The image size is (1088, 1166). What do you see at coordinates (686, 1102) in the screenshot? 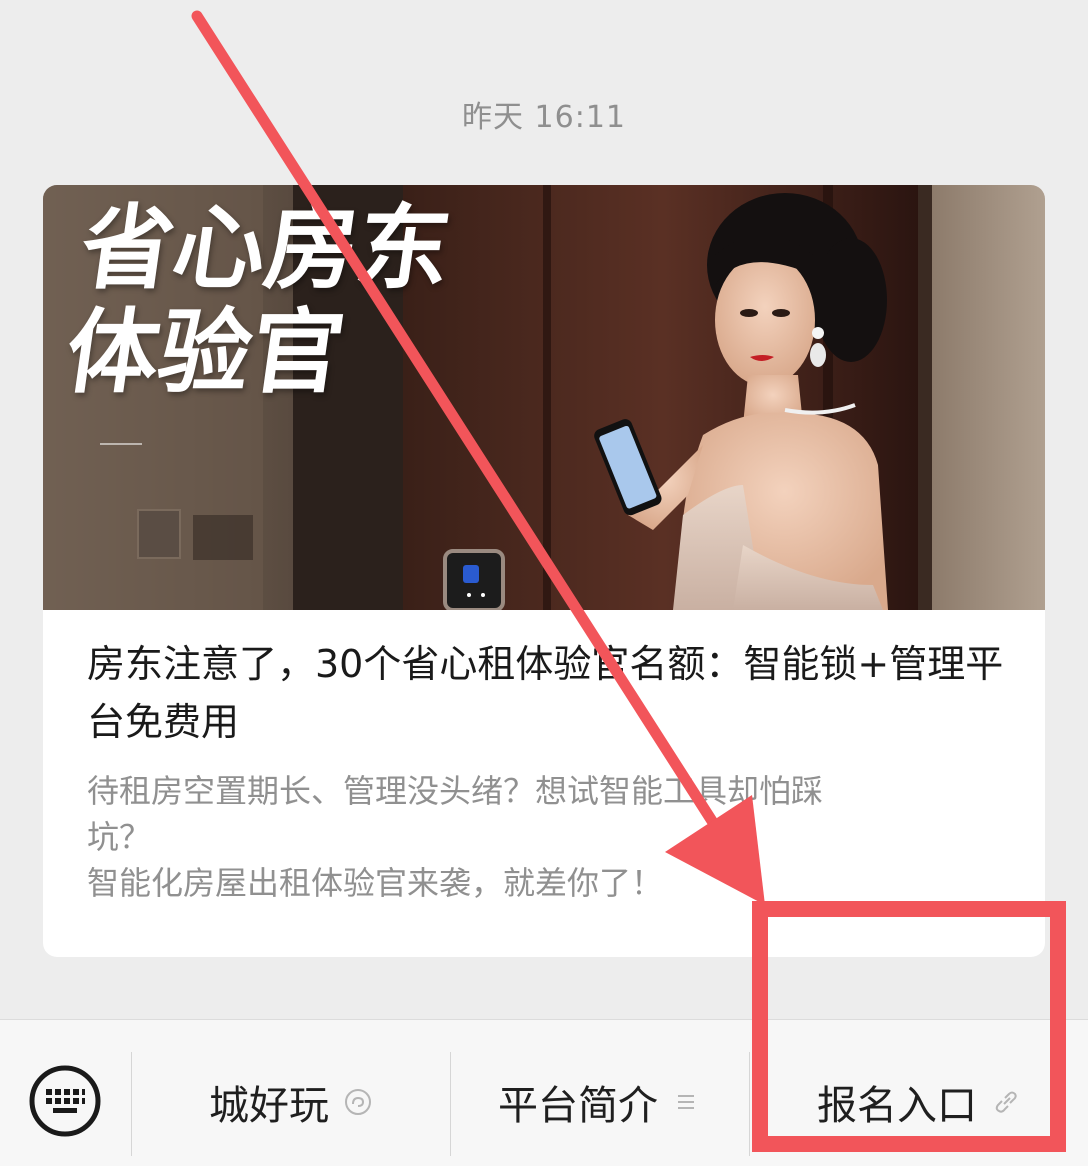
I see `submenu-icon` at bounding box center [686, 1102].